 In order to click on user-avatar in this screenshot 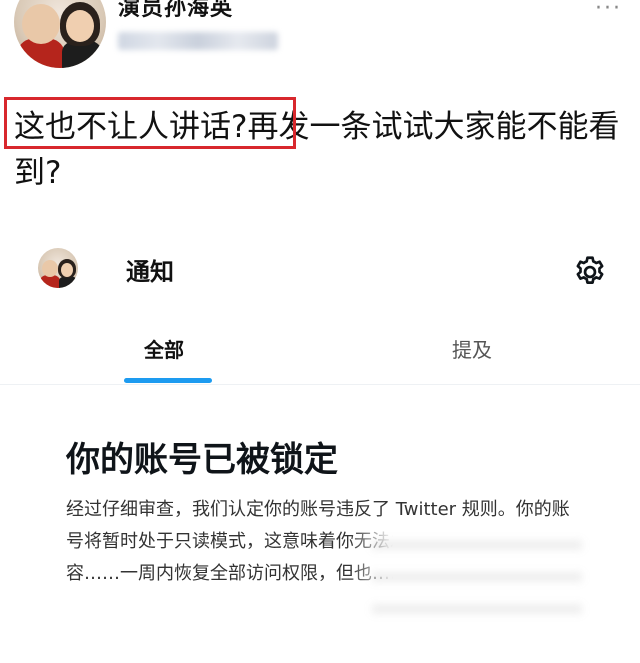, I will do `click(58, 268)`.